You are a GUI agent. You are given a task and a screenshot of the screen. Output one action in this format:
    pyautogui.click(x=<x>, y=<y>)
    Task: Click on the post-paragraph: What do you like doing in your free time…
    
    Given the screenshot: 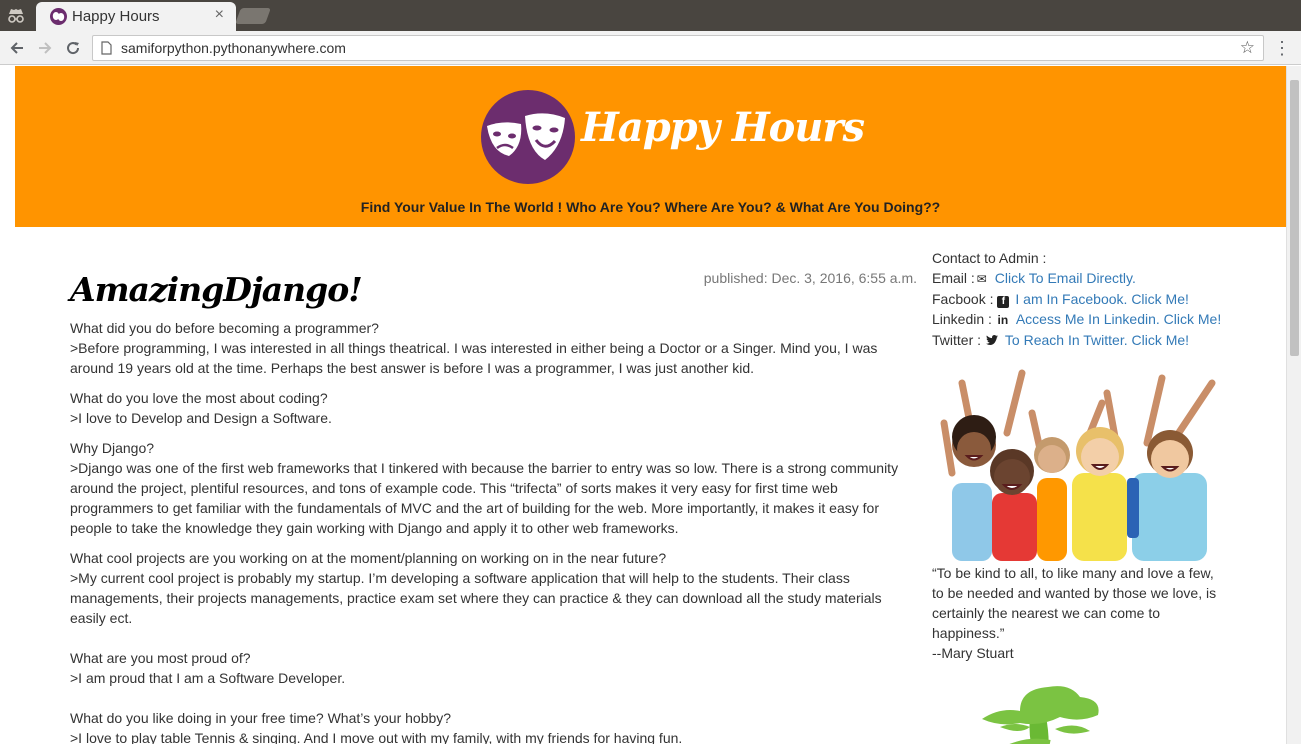 What is the action you would take?
    pyautogui.click(x=376, y=727)
    